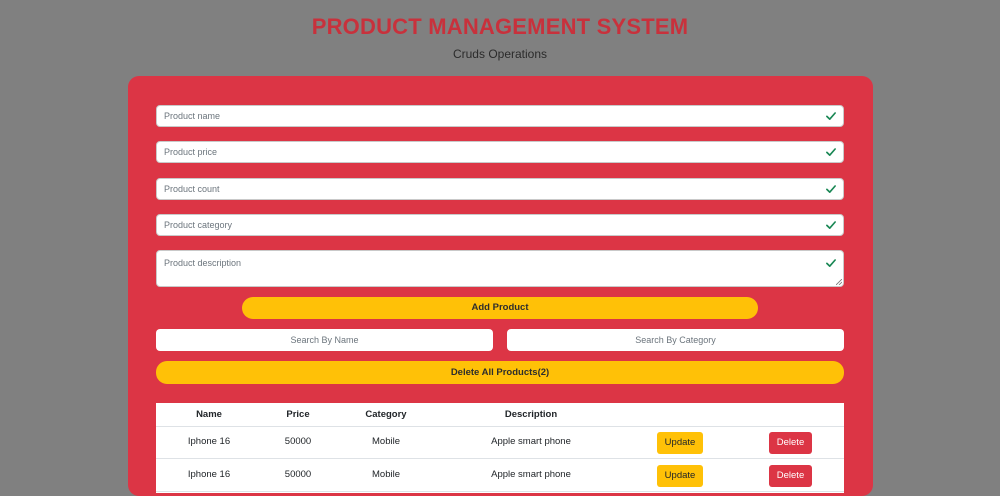  Describe the element at coordinates (839, 282) in the screenshot. I see `resize-grip-icon` at that location.